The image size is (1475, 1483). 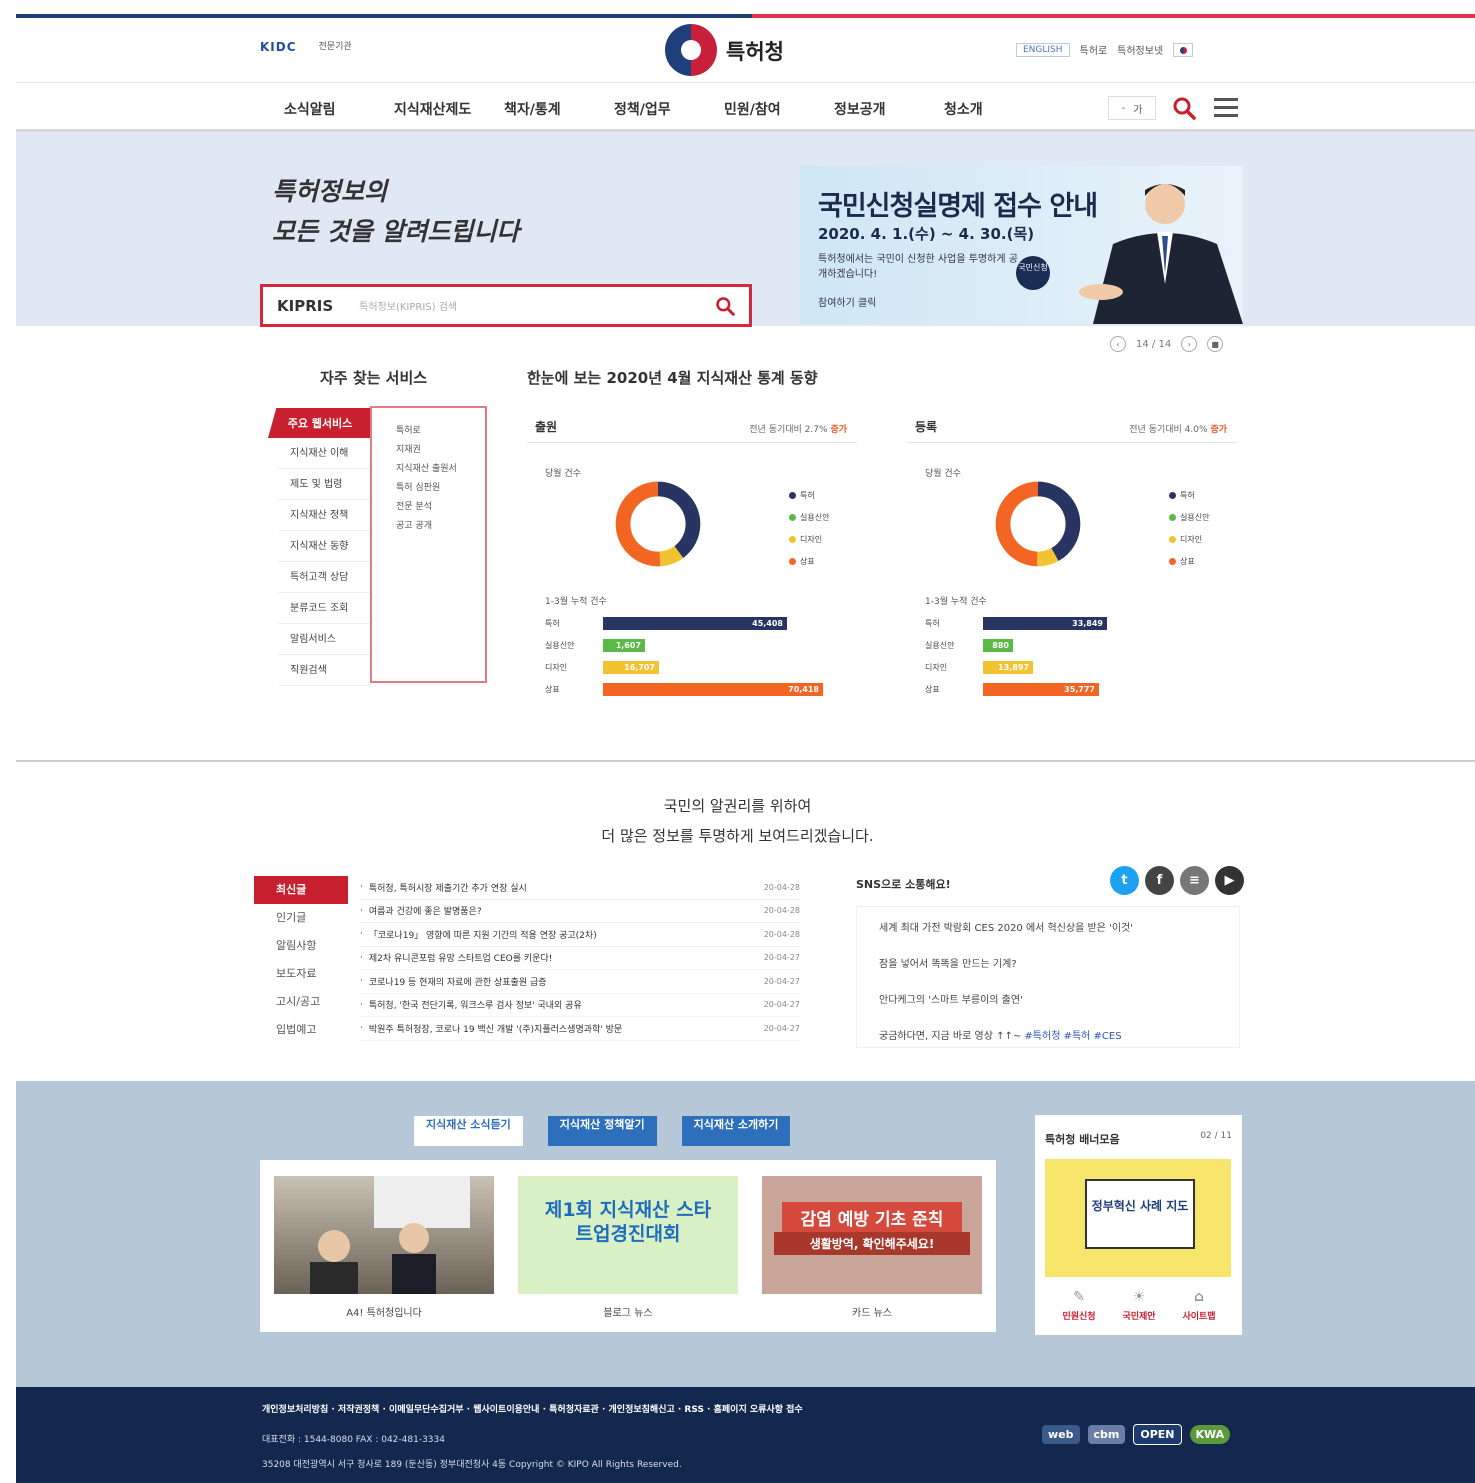 I want to click on service-item: 제도 및 법령, so click(x=324, y=484).